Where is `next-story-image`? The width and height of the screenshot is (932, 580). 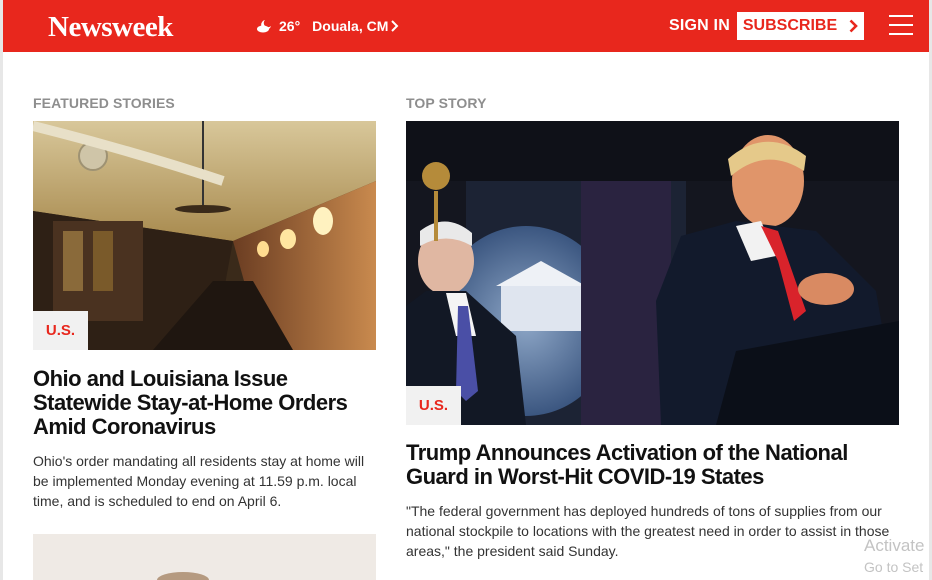 next-story-image is located at coordinates (204, 557).